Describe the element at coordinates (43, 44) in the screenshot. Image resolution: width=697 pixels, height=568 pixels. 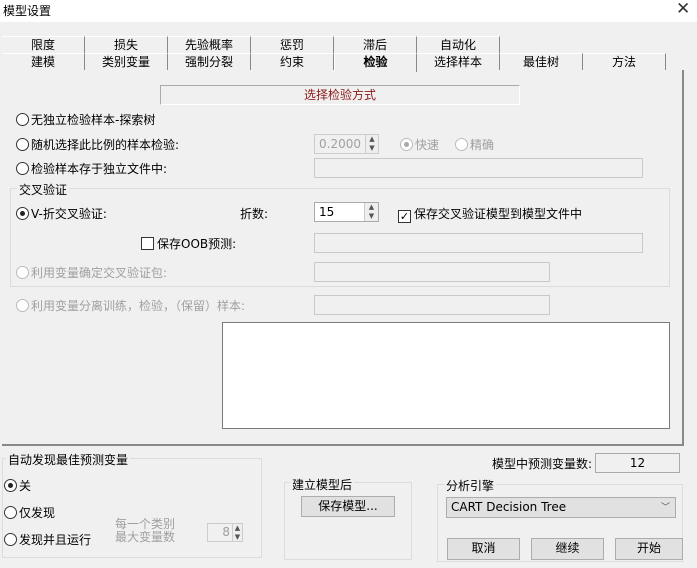
I see `tab-0: 限度` at that location.